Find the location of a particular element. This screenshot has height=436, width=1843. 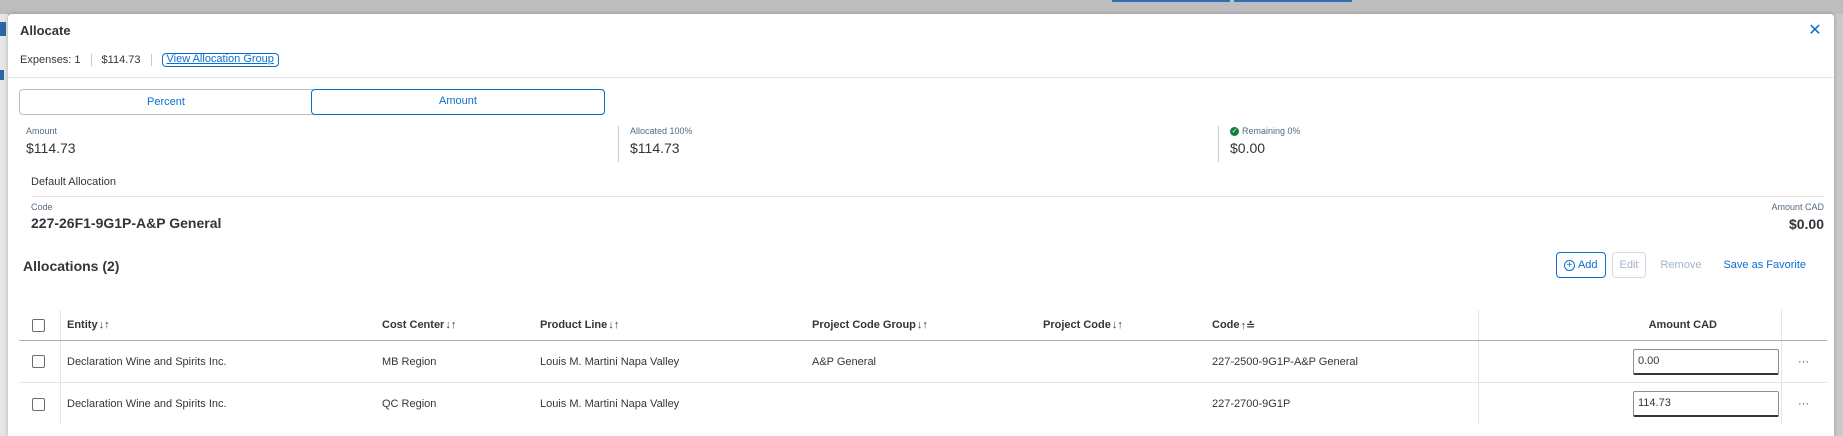

amount-input: 0.00 is located at coordinates (1706, 361).